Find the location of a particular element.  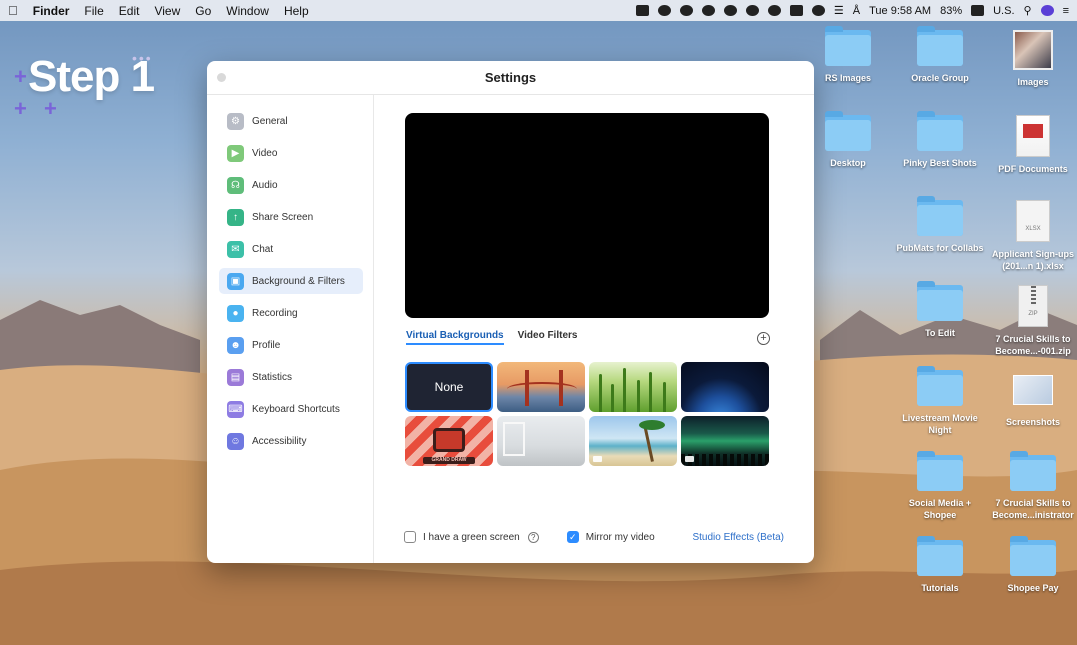

green-screen-label: I have a green screen is located at coordinates (471, 537).